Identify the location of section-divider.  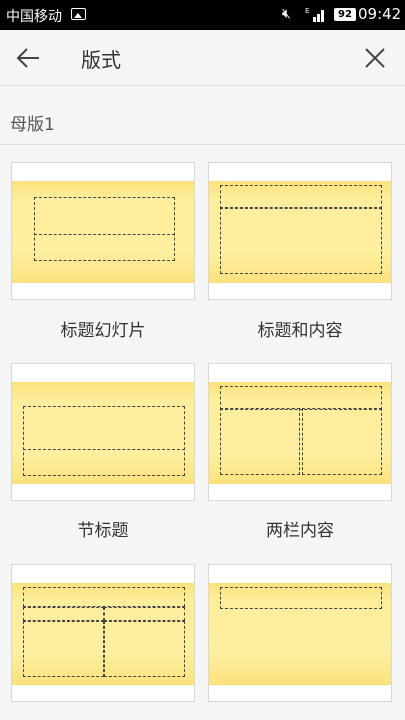
(202, 144).